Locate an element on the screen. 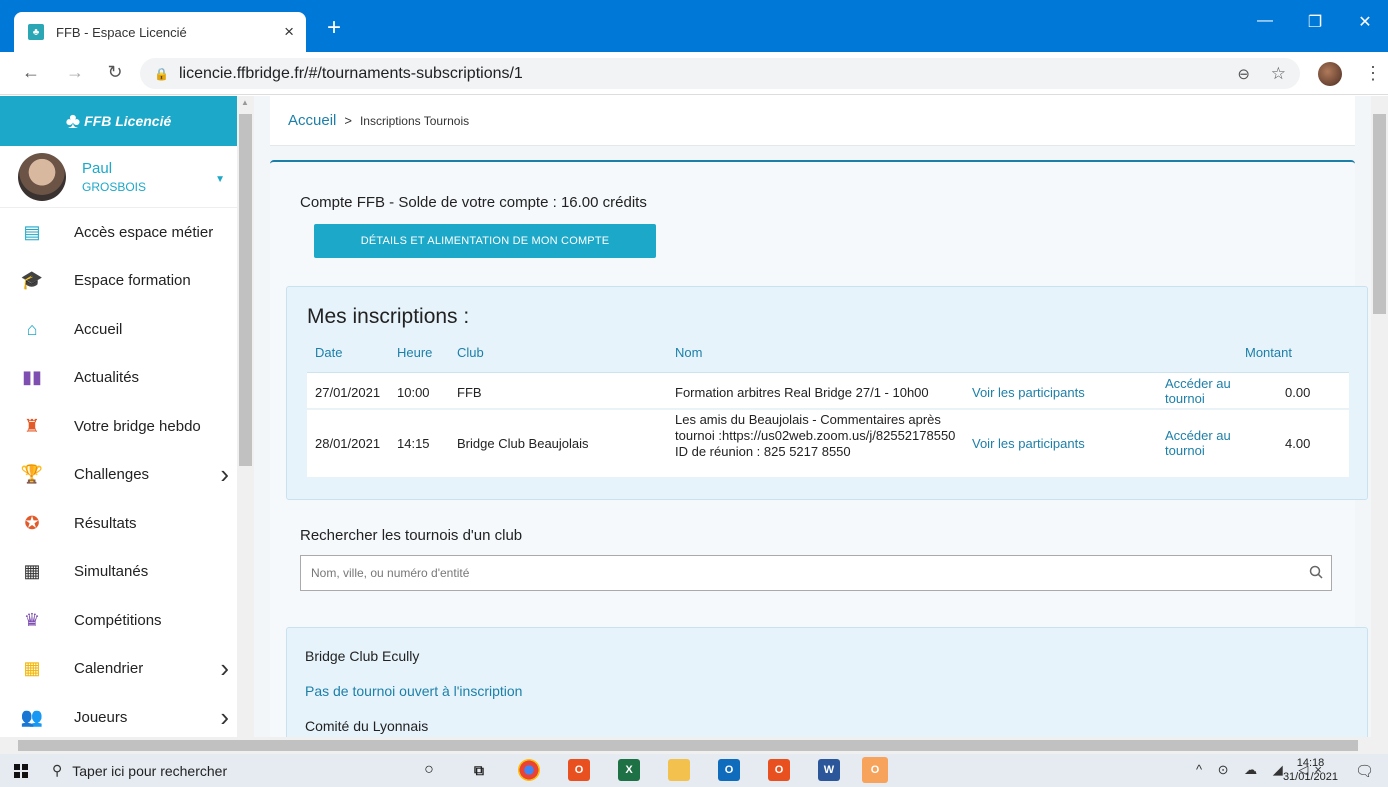 The image size is (1388, 787). sidebar-item: ♛ Compétitions is located at coordinates (118, 620).